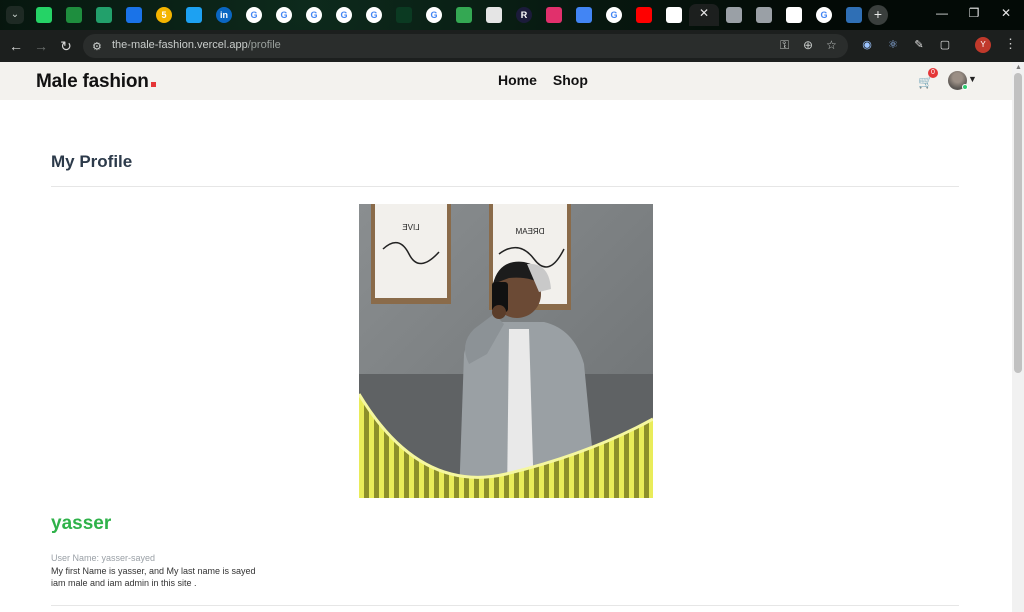 The height and width of the screenshot is (612, 1024). Describe the element at coordinates (808, 45) in the screenshot. I see `zoom-icon: ⊕` at that location.